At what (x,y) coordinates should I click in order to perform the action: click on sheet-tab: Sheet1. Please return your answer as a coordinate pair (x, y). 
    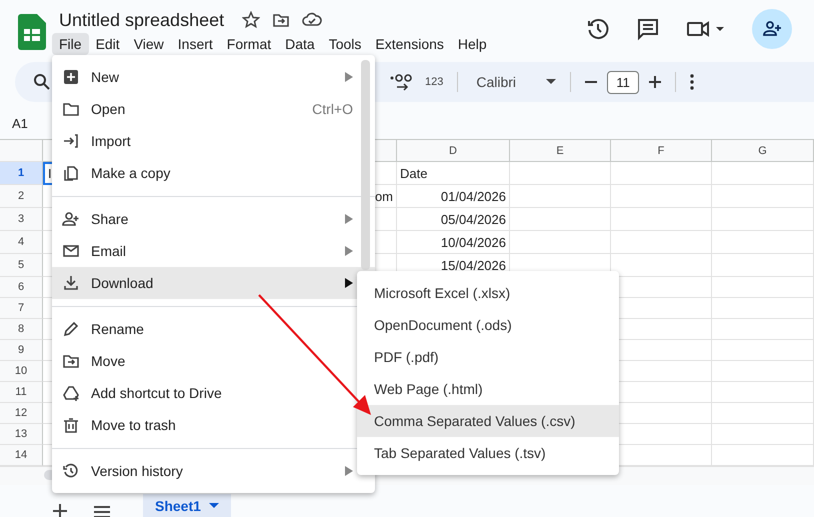
    Looking at the image, I should click on (187, 505).